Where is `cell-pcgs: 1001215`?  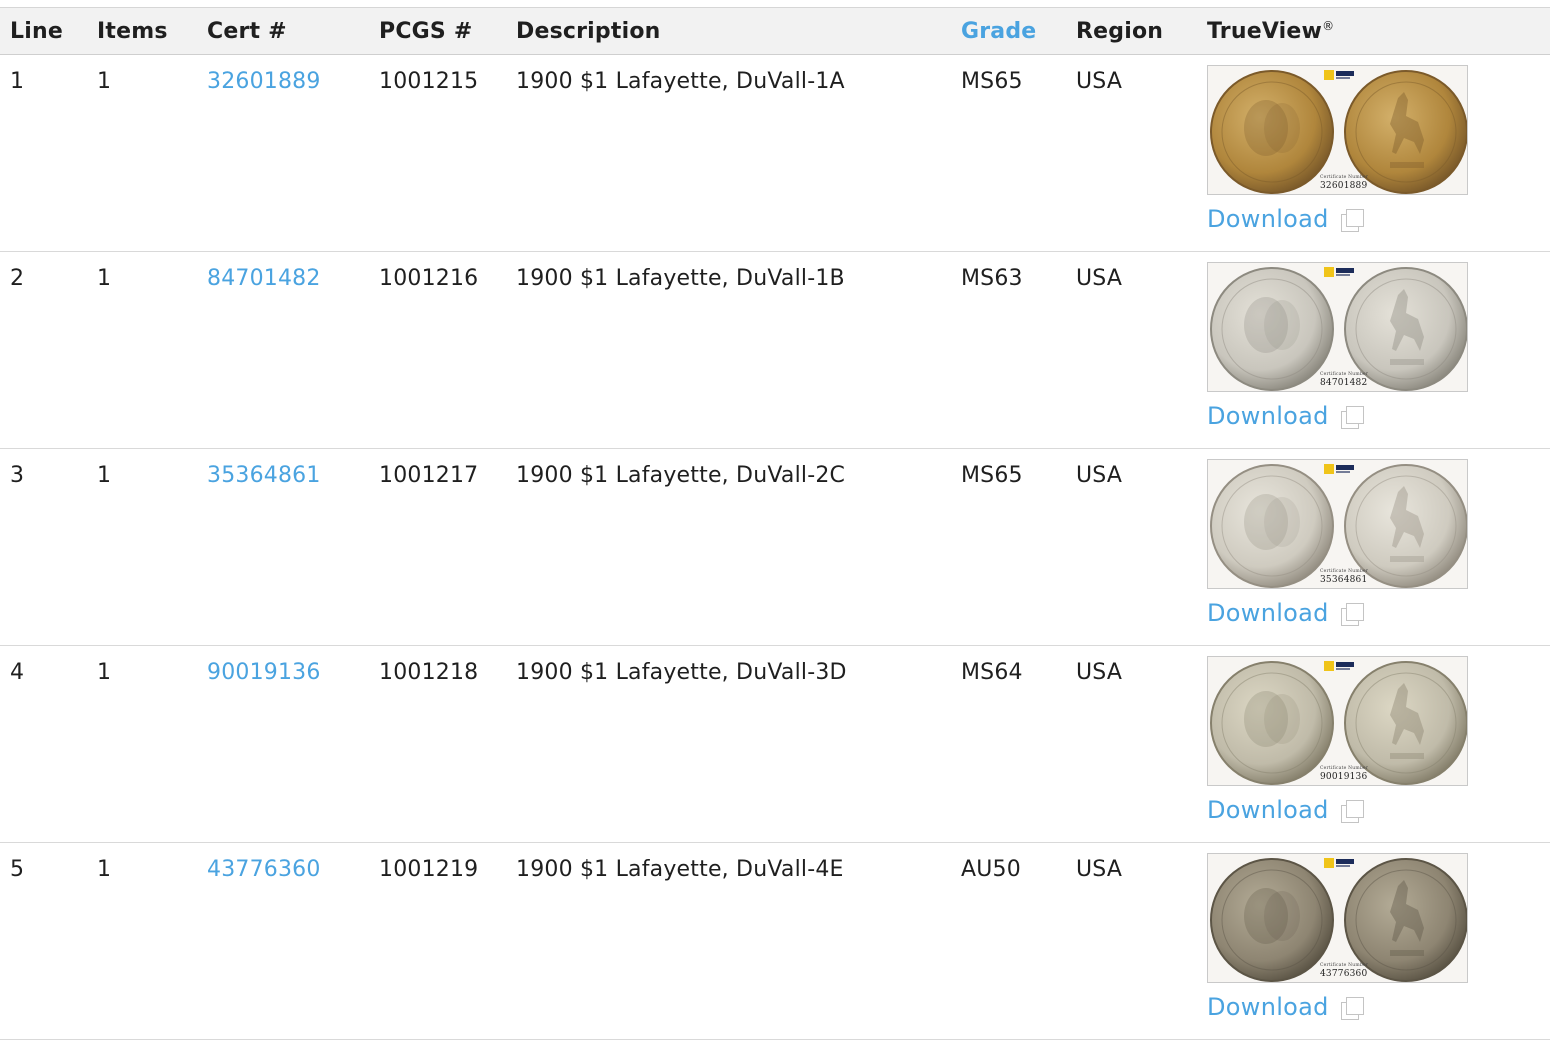
cell-pcgs: 1001215 is located at coordinates (429, 81).